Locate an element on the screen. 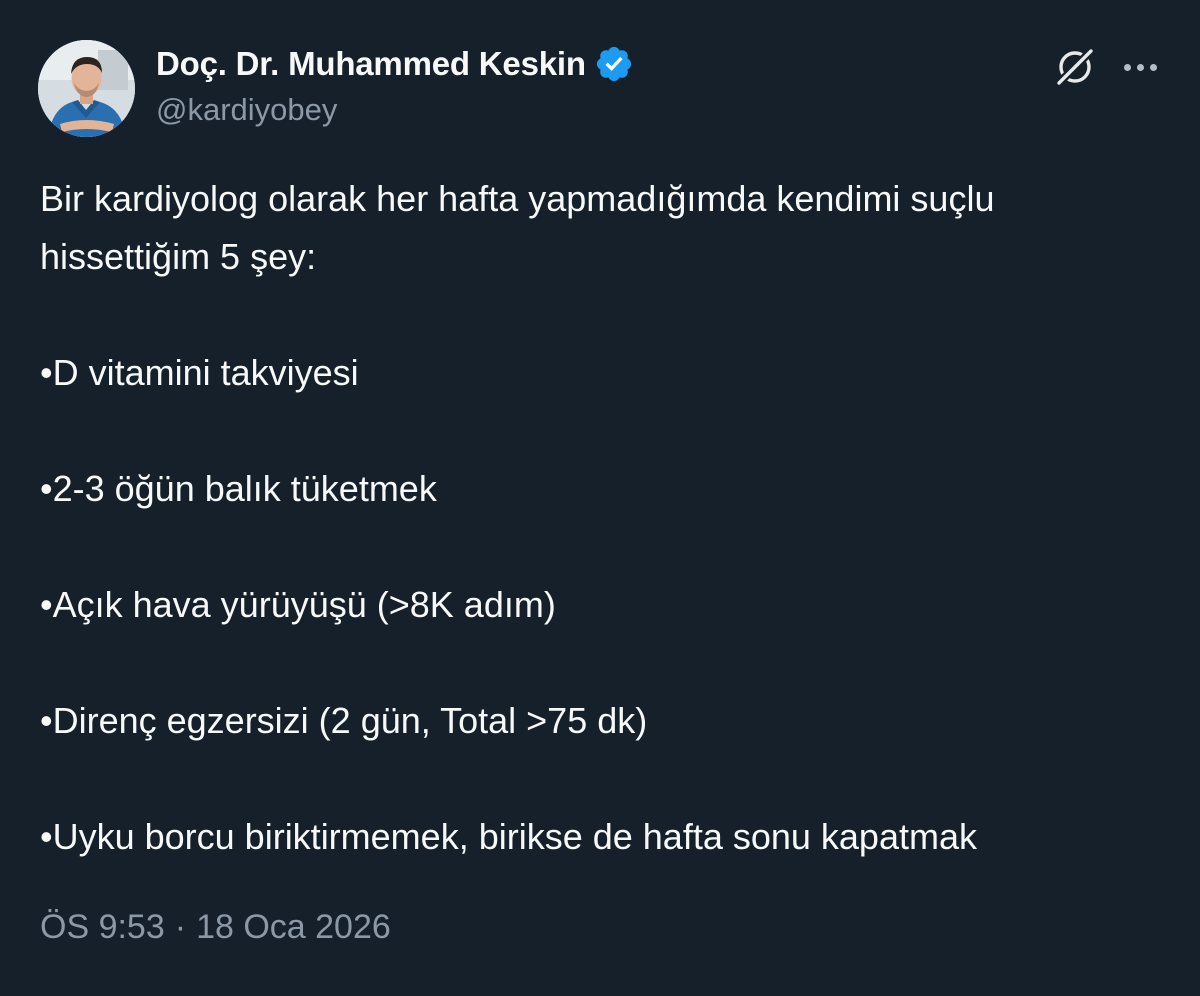 The width and height of the screenshot is (1200, 996). grok-button is located at coordinates (1075, 67).